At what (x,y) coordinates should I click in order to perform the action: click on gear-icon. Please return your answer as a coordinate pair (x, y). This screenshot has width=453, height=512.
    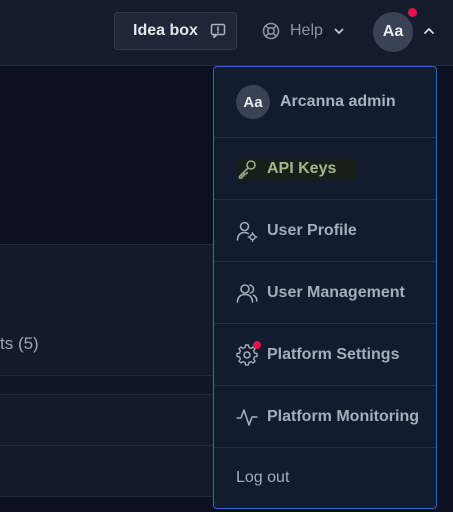
    Looking at the image, I should click on (248, 353).